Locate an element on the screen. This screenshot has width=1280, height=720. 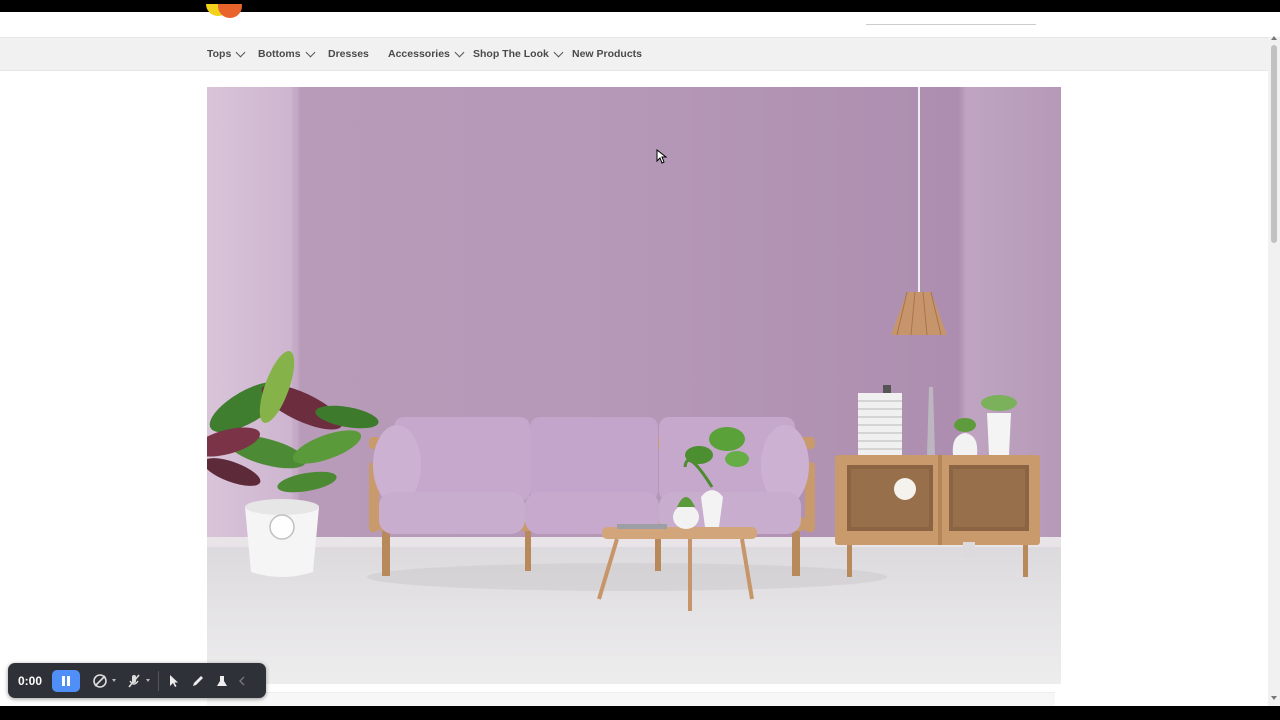
nav-item-label: Dresses is located at coordinates (348, 54).